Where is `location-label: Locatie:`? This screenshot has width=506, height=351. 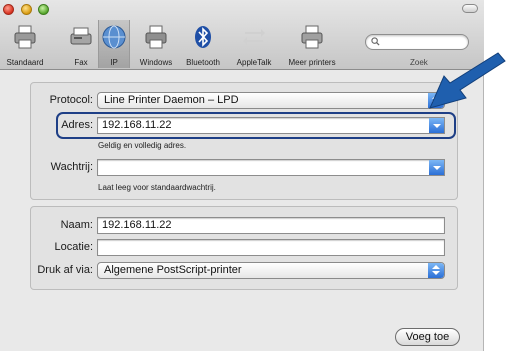
location-label: Locatie: is located at coordinates (73, 247).